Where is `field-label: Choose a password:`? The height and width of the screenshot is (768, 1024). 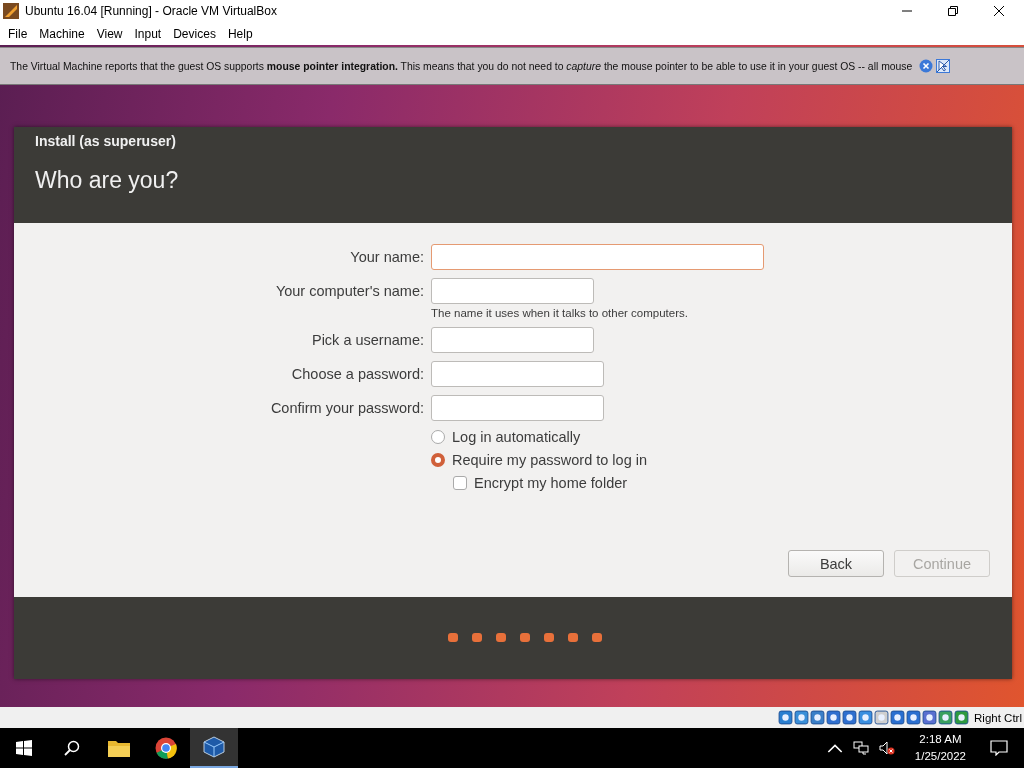 field-label: Choose a password: is located at coordinates (357, 374).